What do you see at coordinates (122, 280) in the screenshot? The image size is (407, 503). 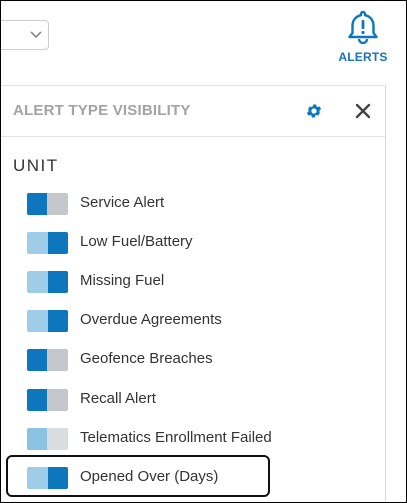 I see `alert-toggle-label: Missing Fuel` at bounding box center [122, 280].